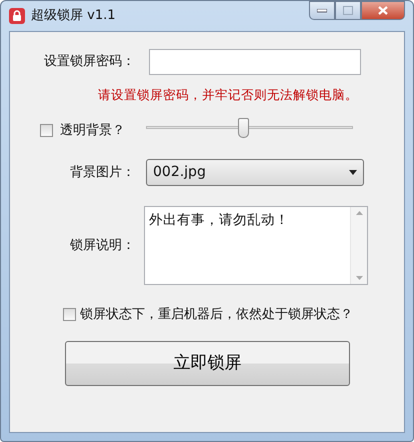  What do you see at coordinates (102, 173) in the screenshot?
I see `field-label: 背景图片：` at bounding box center [102, 173].